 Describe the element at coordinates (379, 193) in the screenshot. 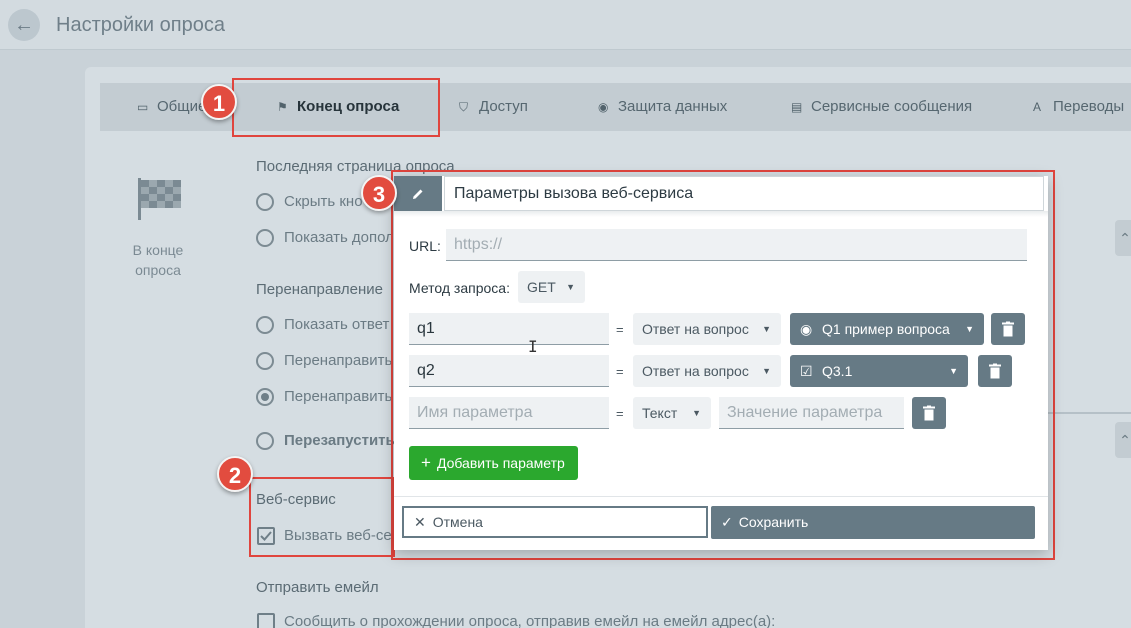

I see `annotation-badge-3: 3` at that location.